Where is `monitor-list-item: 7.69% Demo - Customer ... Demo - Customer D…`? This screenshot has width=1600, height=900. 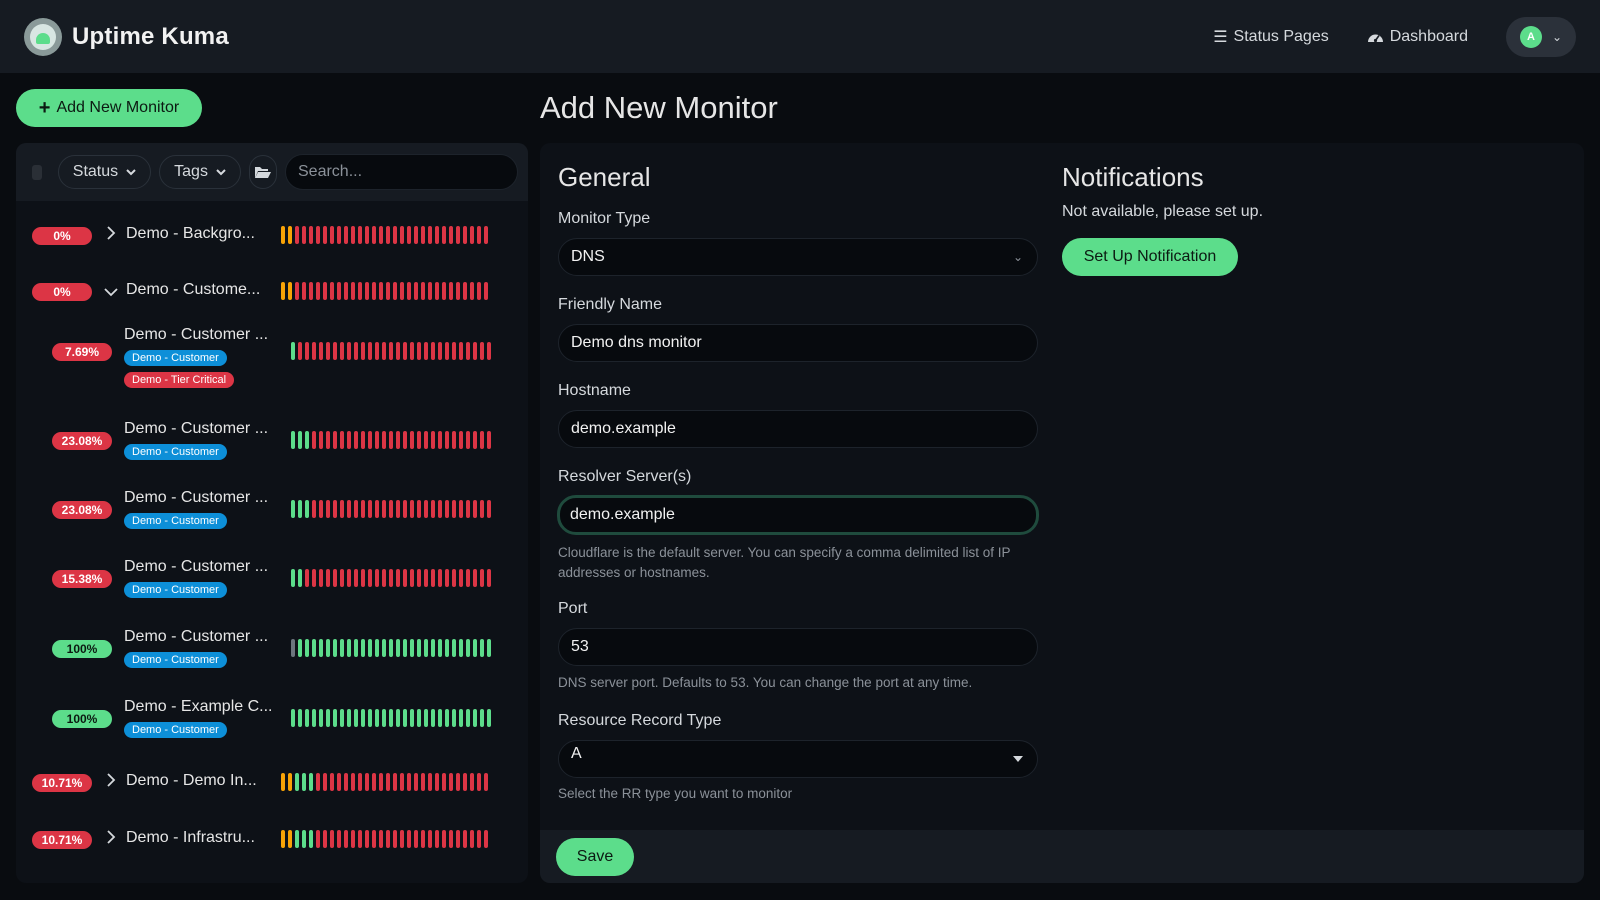
monitor-list-item: 7.69% Demo - Customer ... Demo - Customer D… is located at coordinates (272, 357).